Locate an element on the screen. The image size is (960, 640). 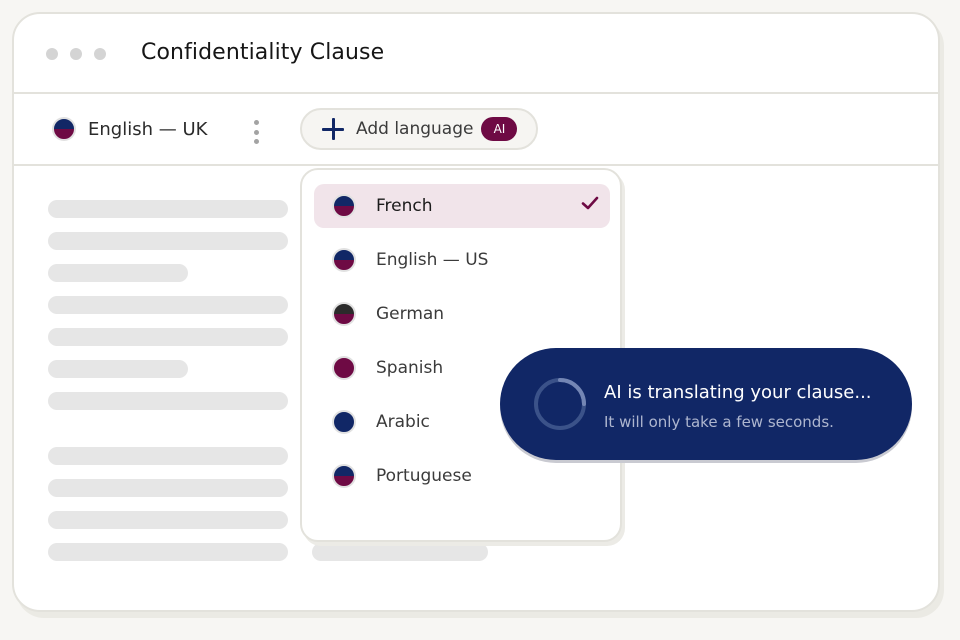
portuguese-flag-icon is located at coordinates (344, 476).